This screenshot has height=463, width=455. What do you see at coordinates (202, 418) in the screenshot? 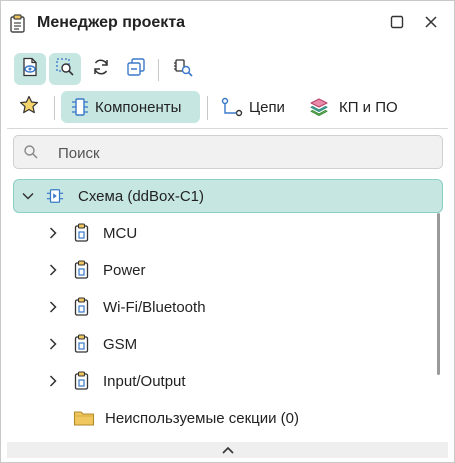
I see `tree-item-label: Неиспользуемые секции (0)` at bounding box center [202, 418].